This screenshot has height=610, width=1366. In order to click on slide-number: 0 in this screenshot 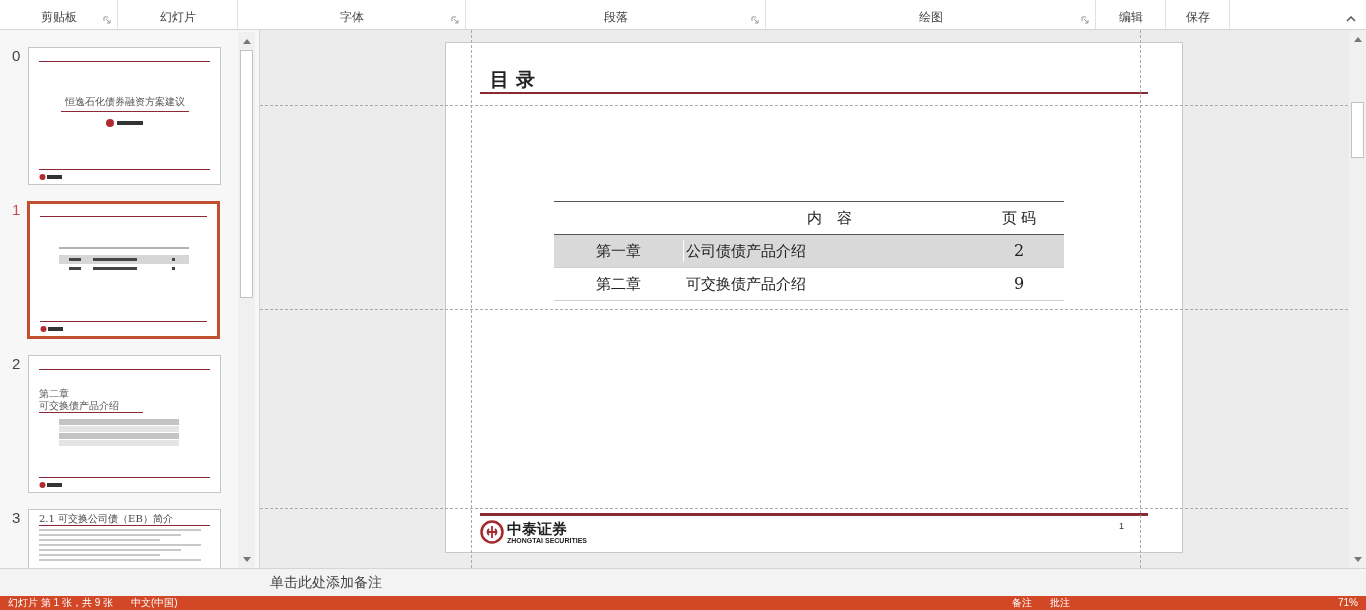, I will do `click(16, 56)`.